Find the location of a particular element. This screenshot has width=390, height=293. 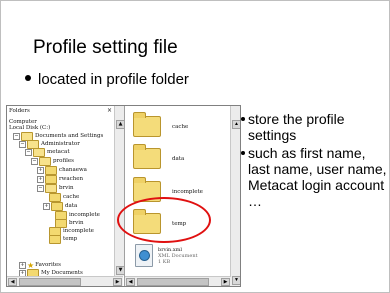

note-text: store the profile settings is located at coordinates (296, 127).